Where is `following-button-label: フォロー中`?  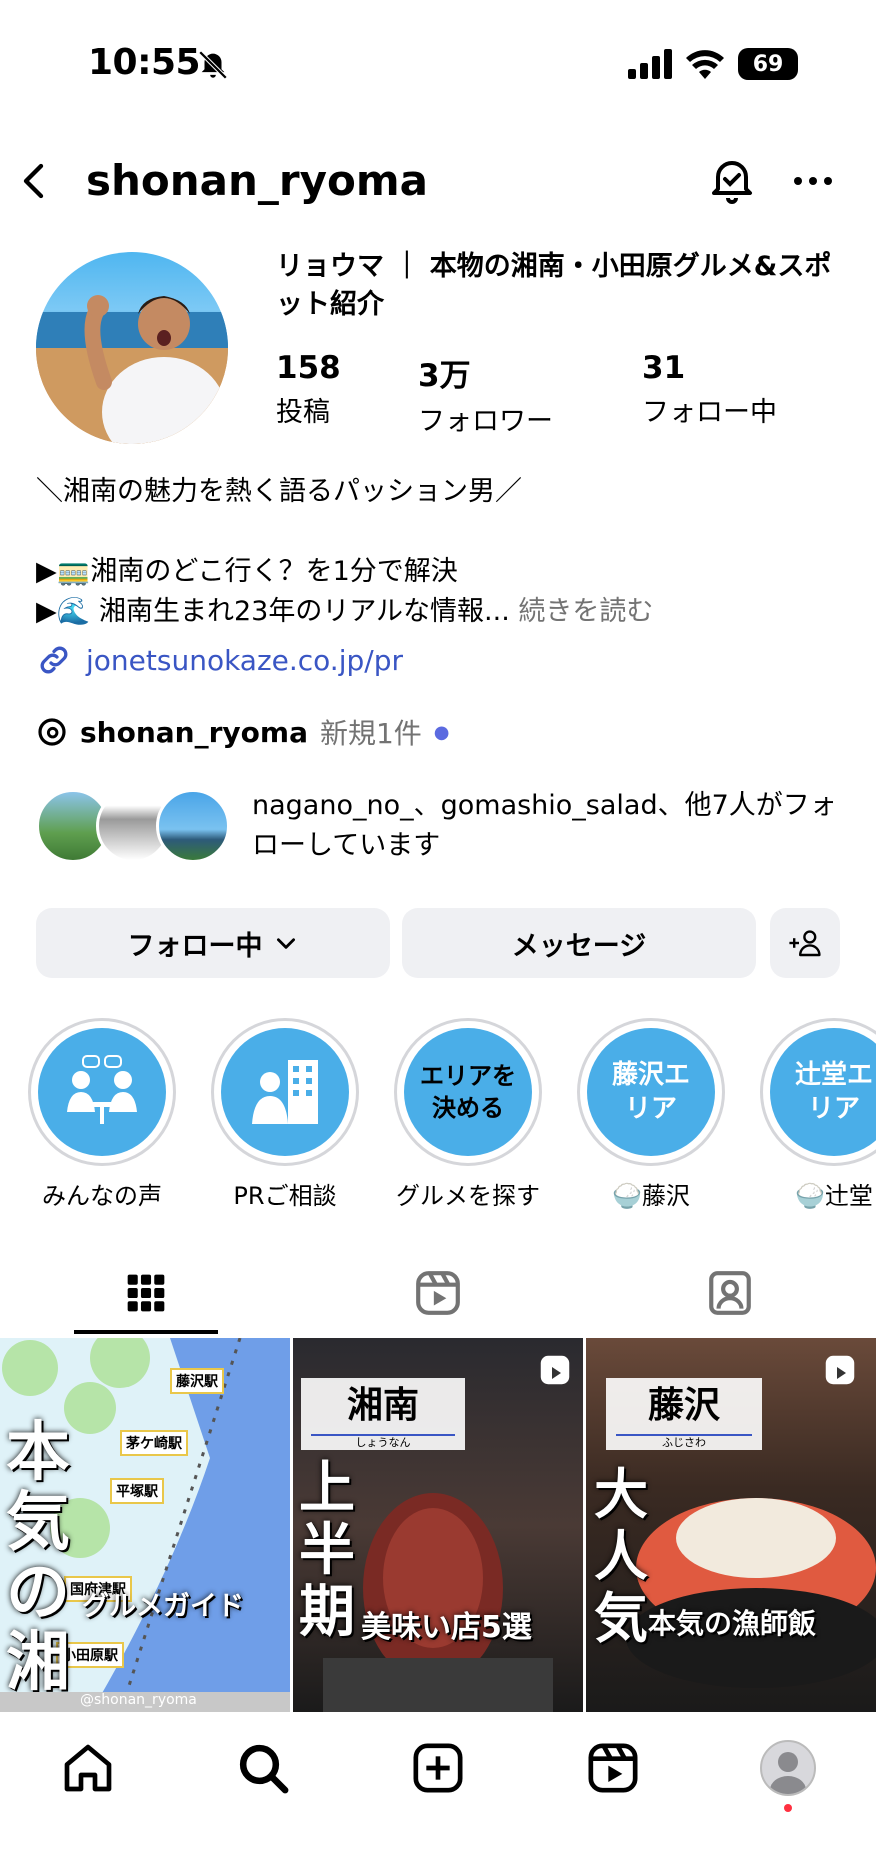 following-button-label: フォロー中 is located at coordinates (195, 946).